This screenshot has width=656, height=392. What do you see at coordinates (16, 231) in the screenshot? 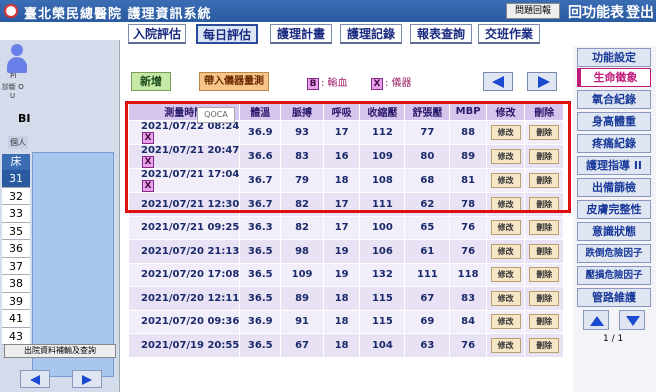
I see `bed-item: 35` at bounding box center [16, 231].